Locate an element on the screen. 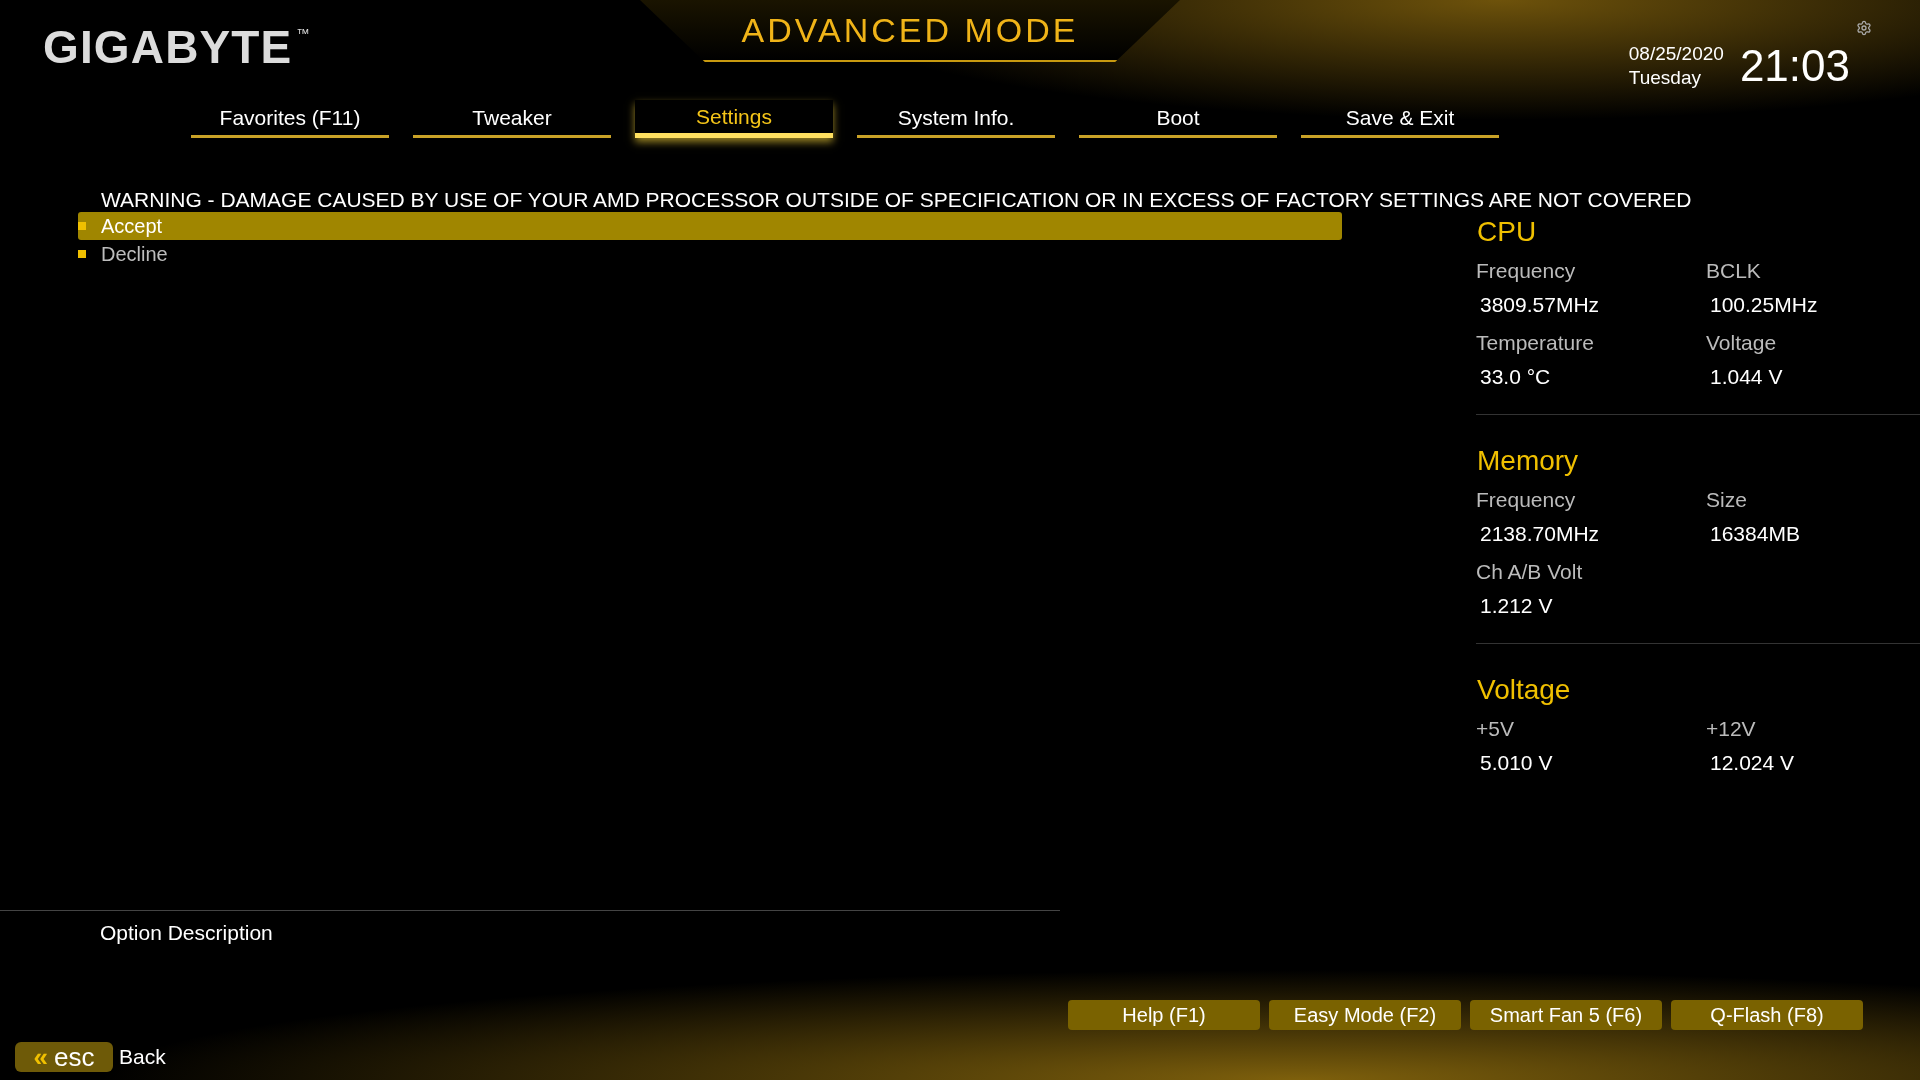 The height and width of the screenshot is (1080, 1920). double-chevron-icon: « is located at coordinates (40, 1057).